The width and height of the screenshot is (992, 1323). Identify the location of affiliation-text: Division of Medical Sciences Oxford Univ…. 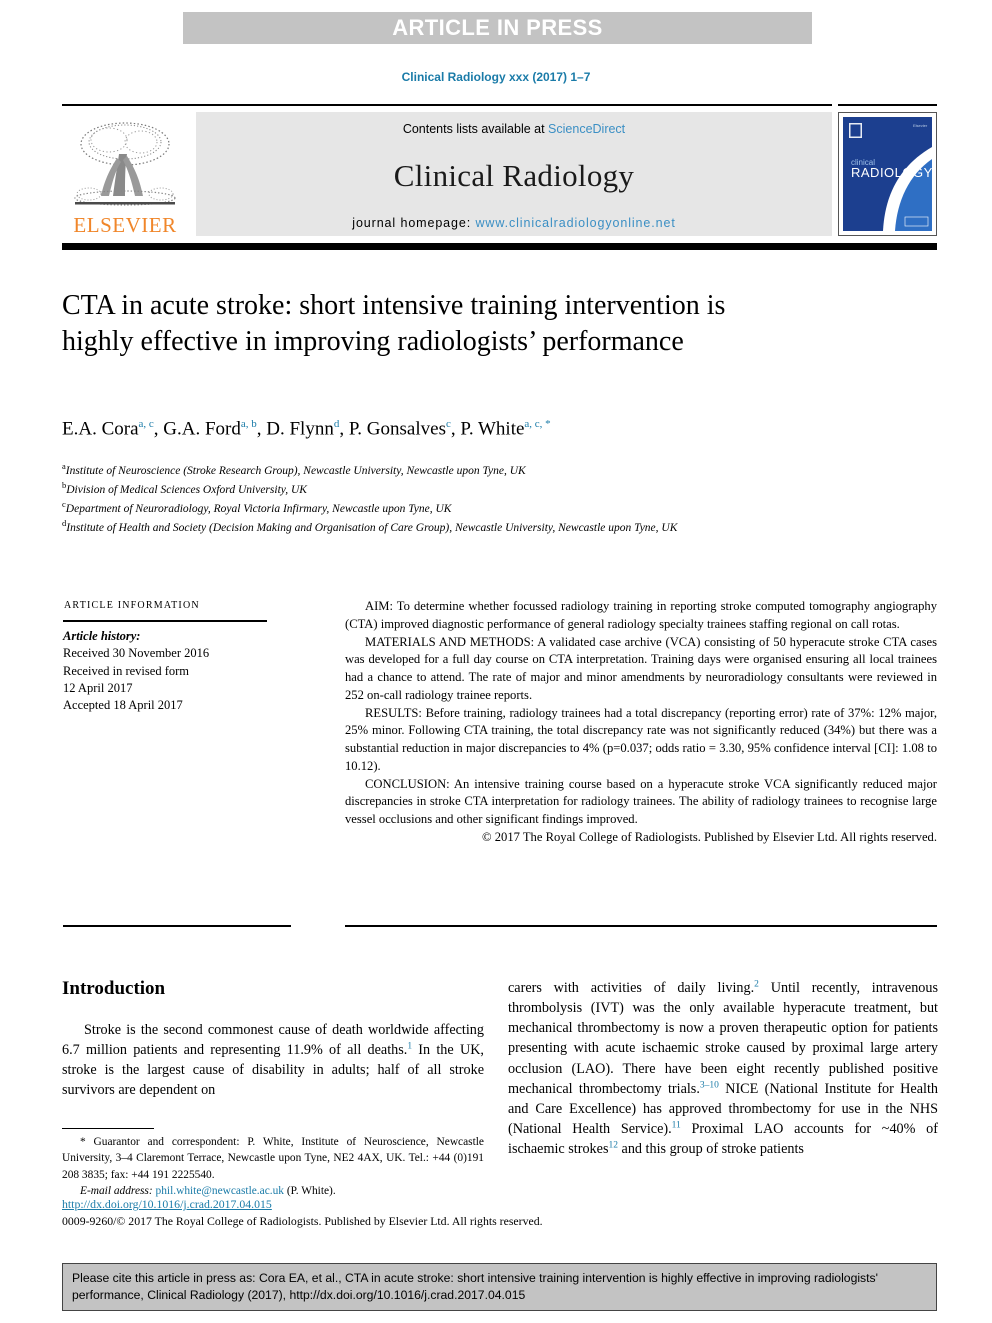
(186, 489).